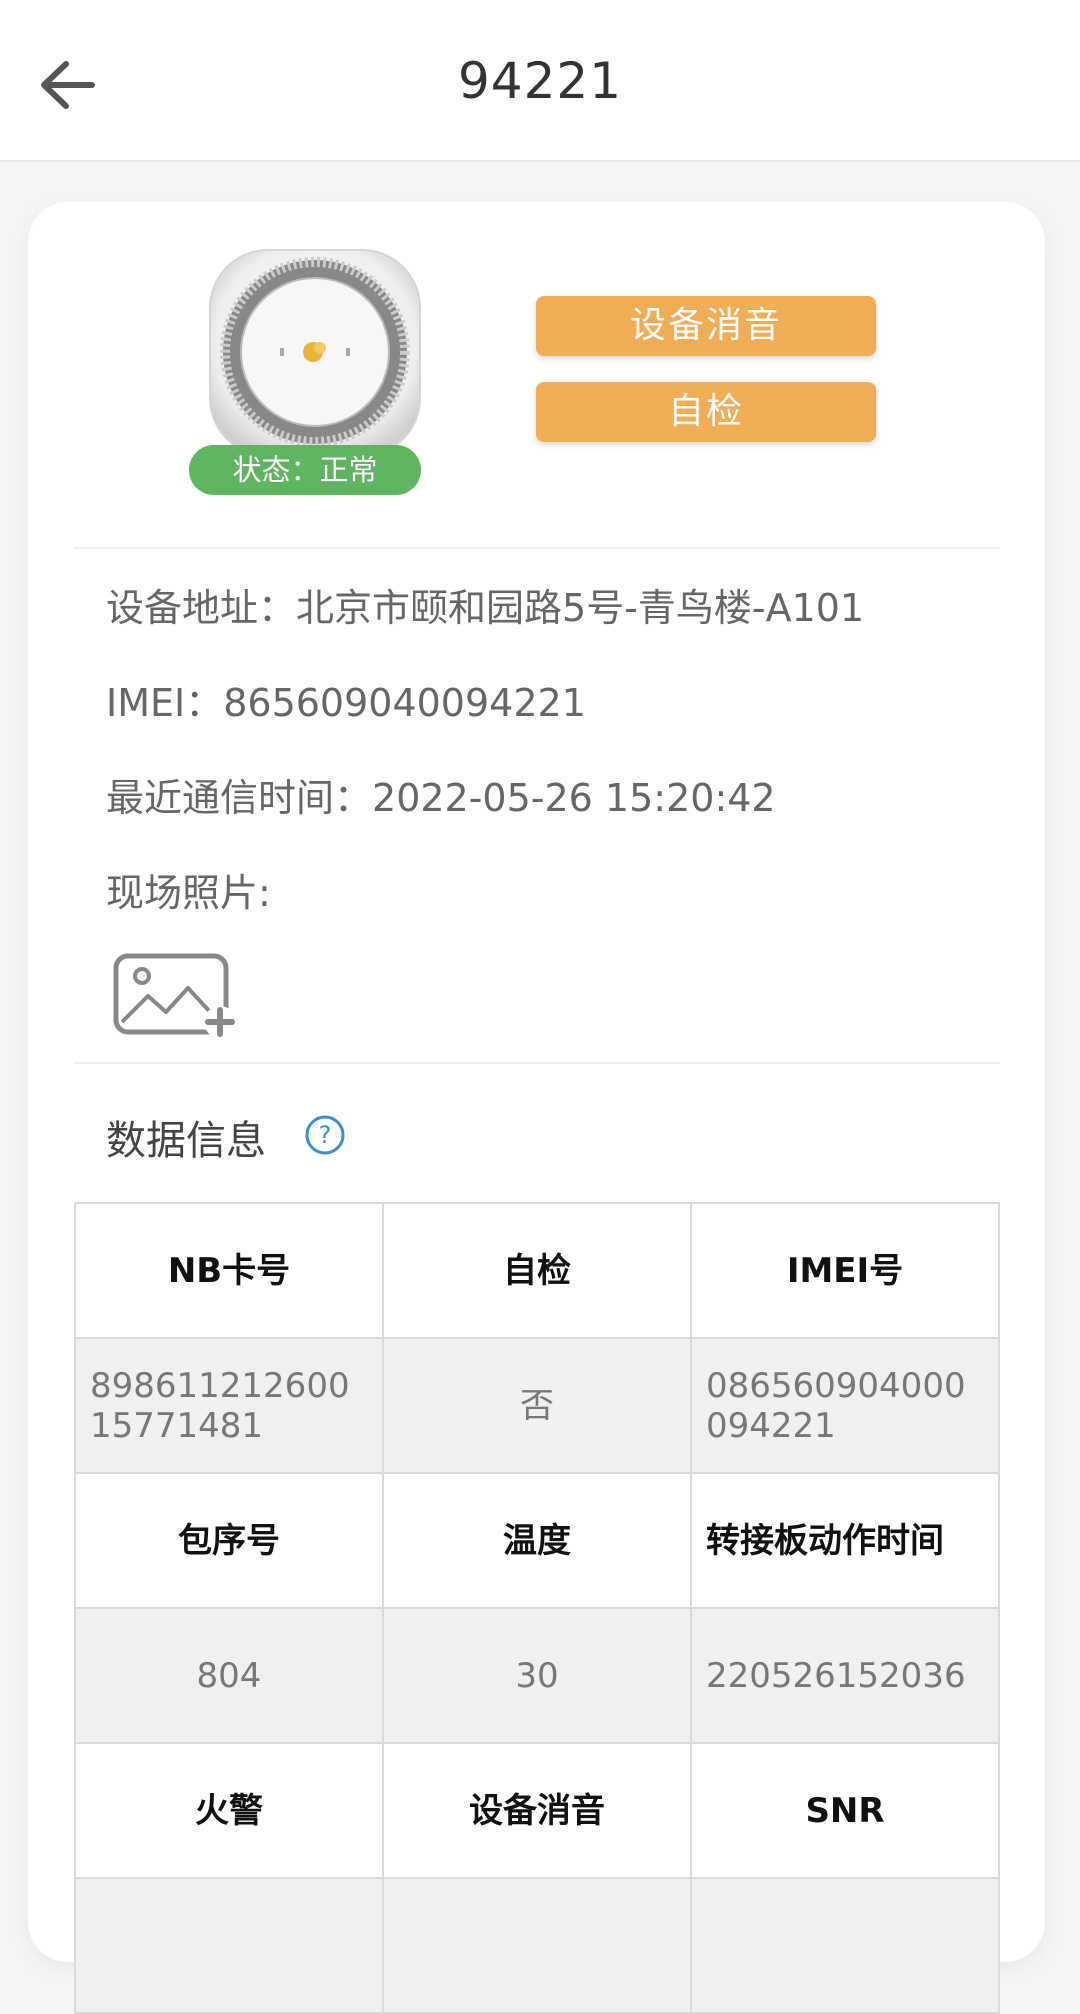  What do you see at coordinates (845, 1810) in the screenshot?
I see `table-header-cell: SNR` at bounding box center [845, 1810].